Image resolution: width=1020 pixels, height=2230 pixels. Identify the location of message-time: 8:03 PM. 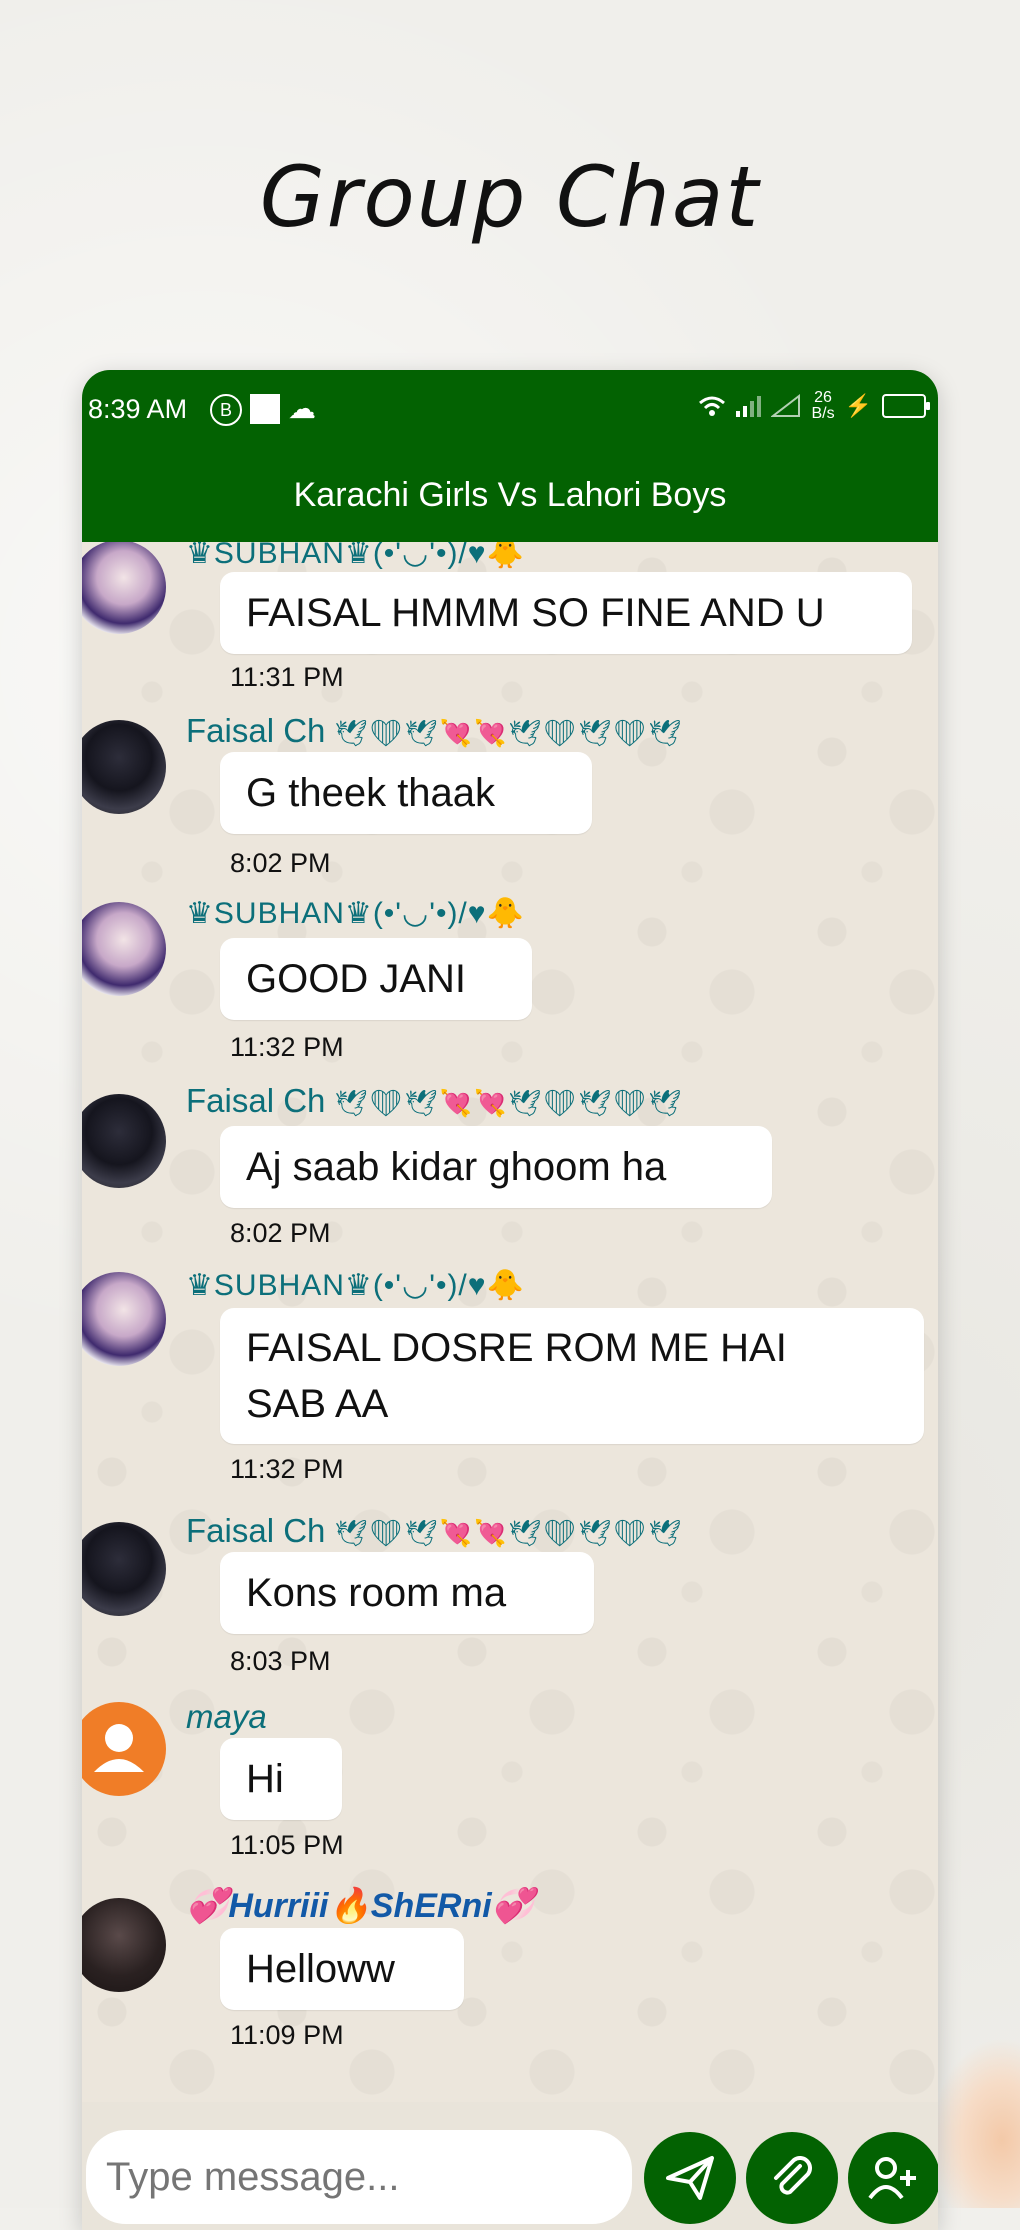
(280, 1661).